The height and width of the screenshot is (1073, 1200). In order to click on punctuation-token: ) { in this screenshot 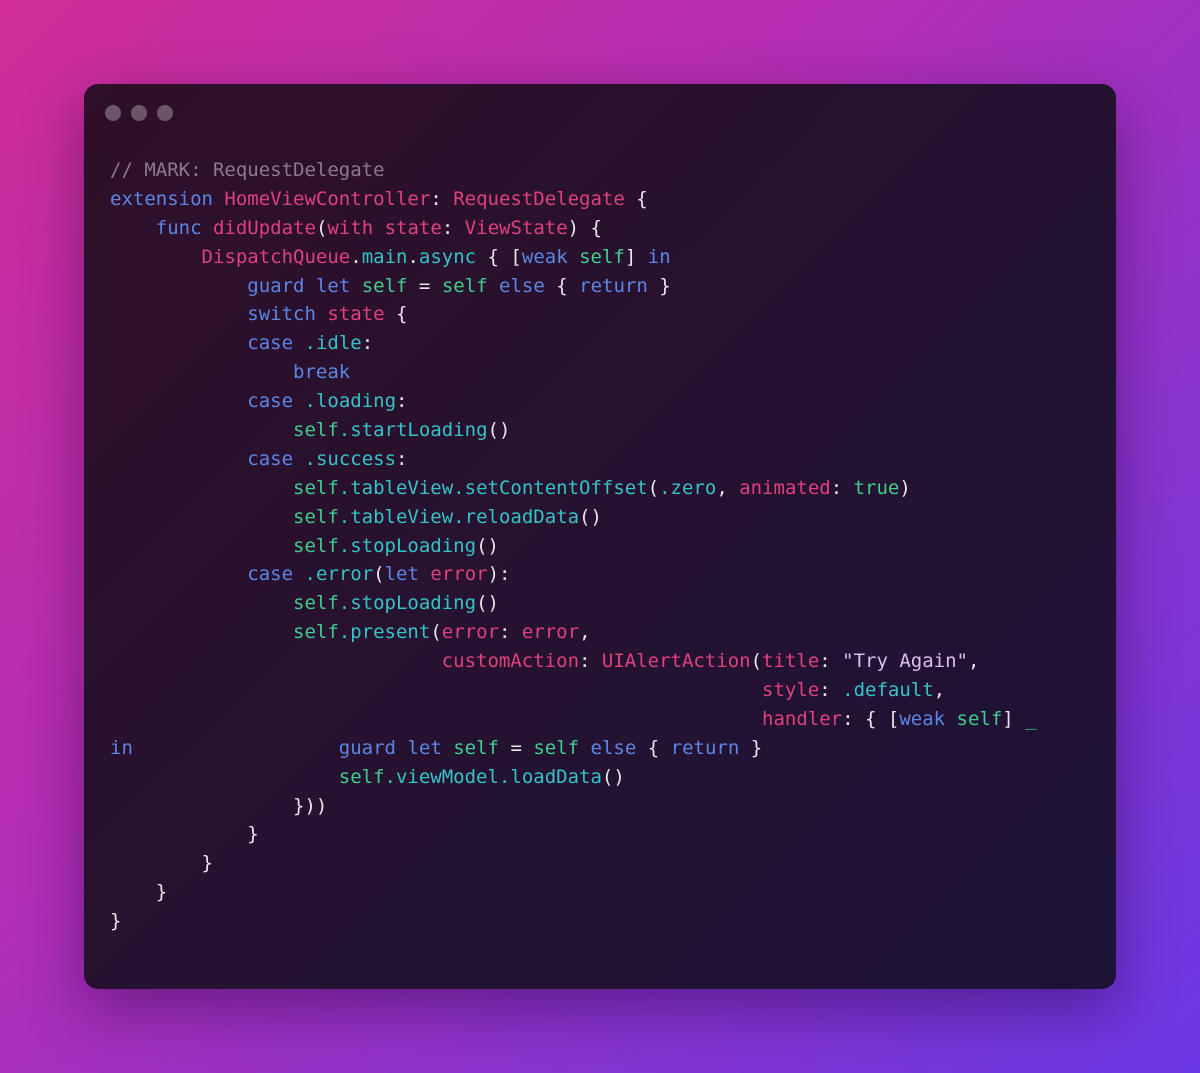, I will do `click(584, 227)`.